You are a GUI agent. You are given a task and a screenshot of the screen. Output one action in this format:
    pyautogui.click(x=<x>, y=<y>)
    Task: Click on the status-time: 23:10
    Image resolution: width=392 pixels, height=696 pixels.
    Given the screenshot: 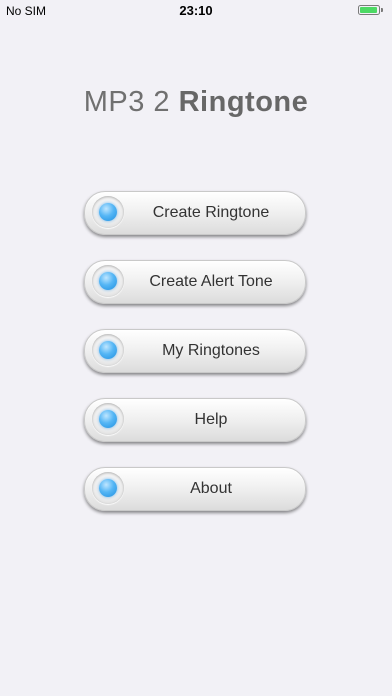 What is the action you would take?
    pyautogui.click(x=196, y=10)
    